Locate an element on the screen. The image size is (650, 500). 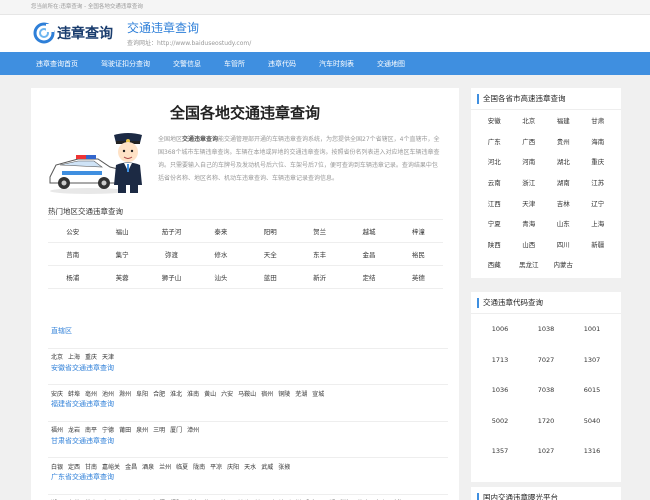
city-link: 三明 is located at coordinates (159, 430).